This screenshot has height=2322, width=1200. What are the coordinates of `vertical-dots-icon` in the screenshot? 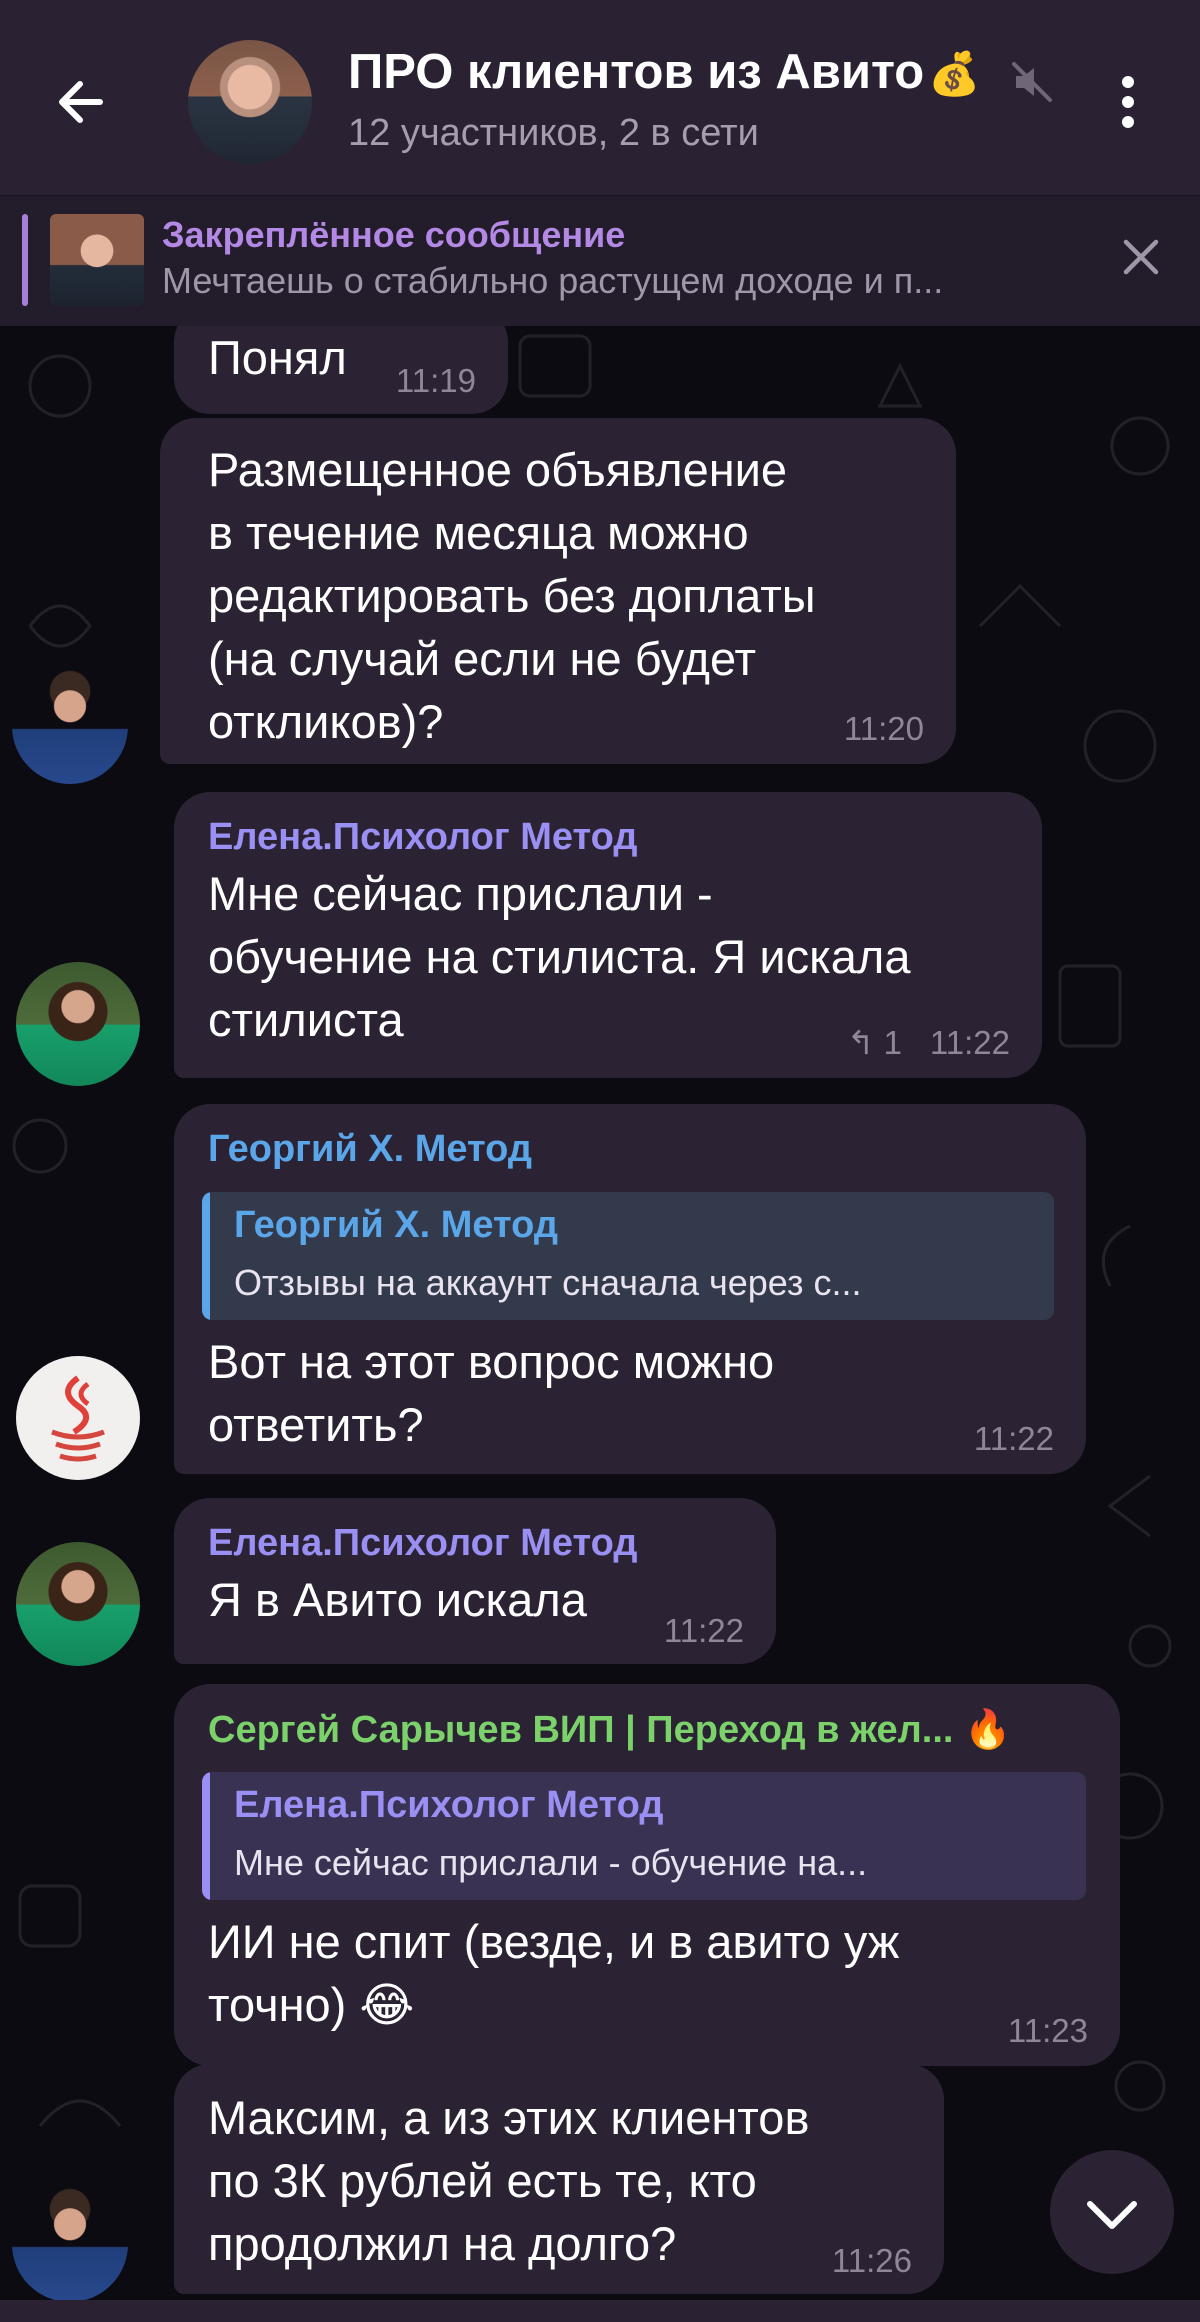 It's located at (1128, 102).